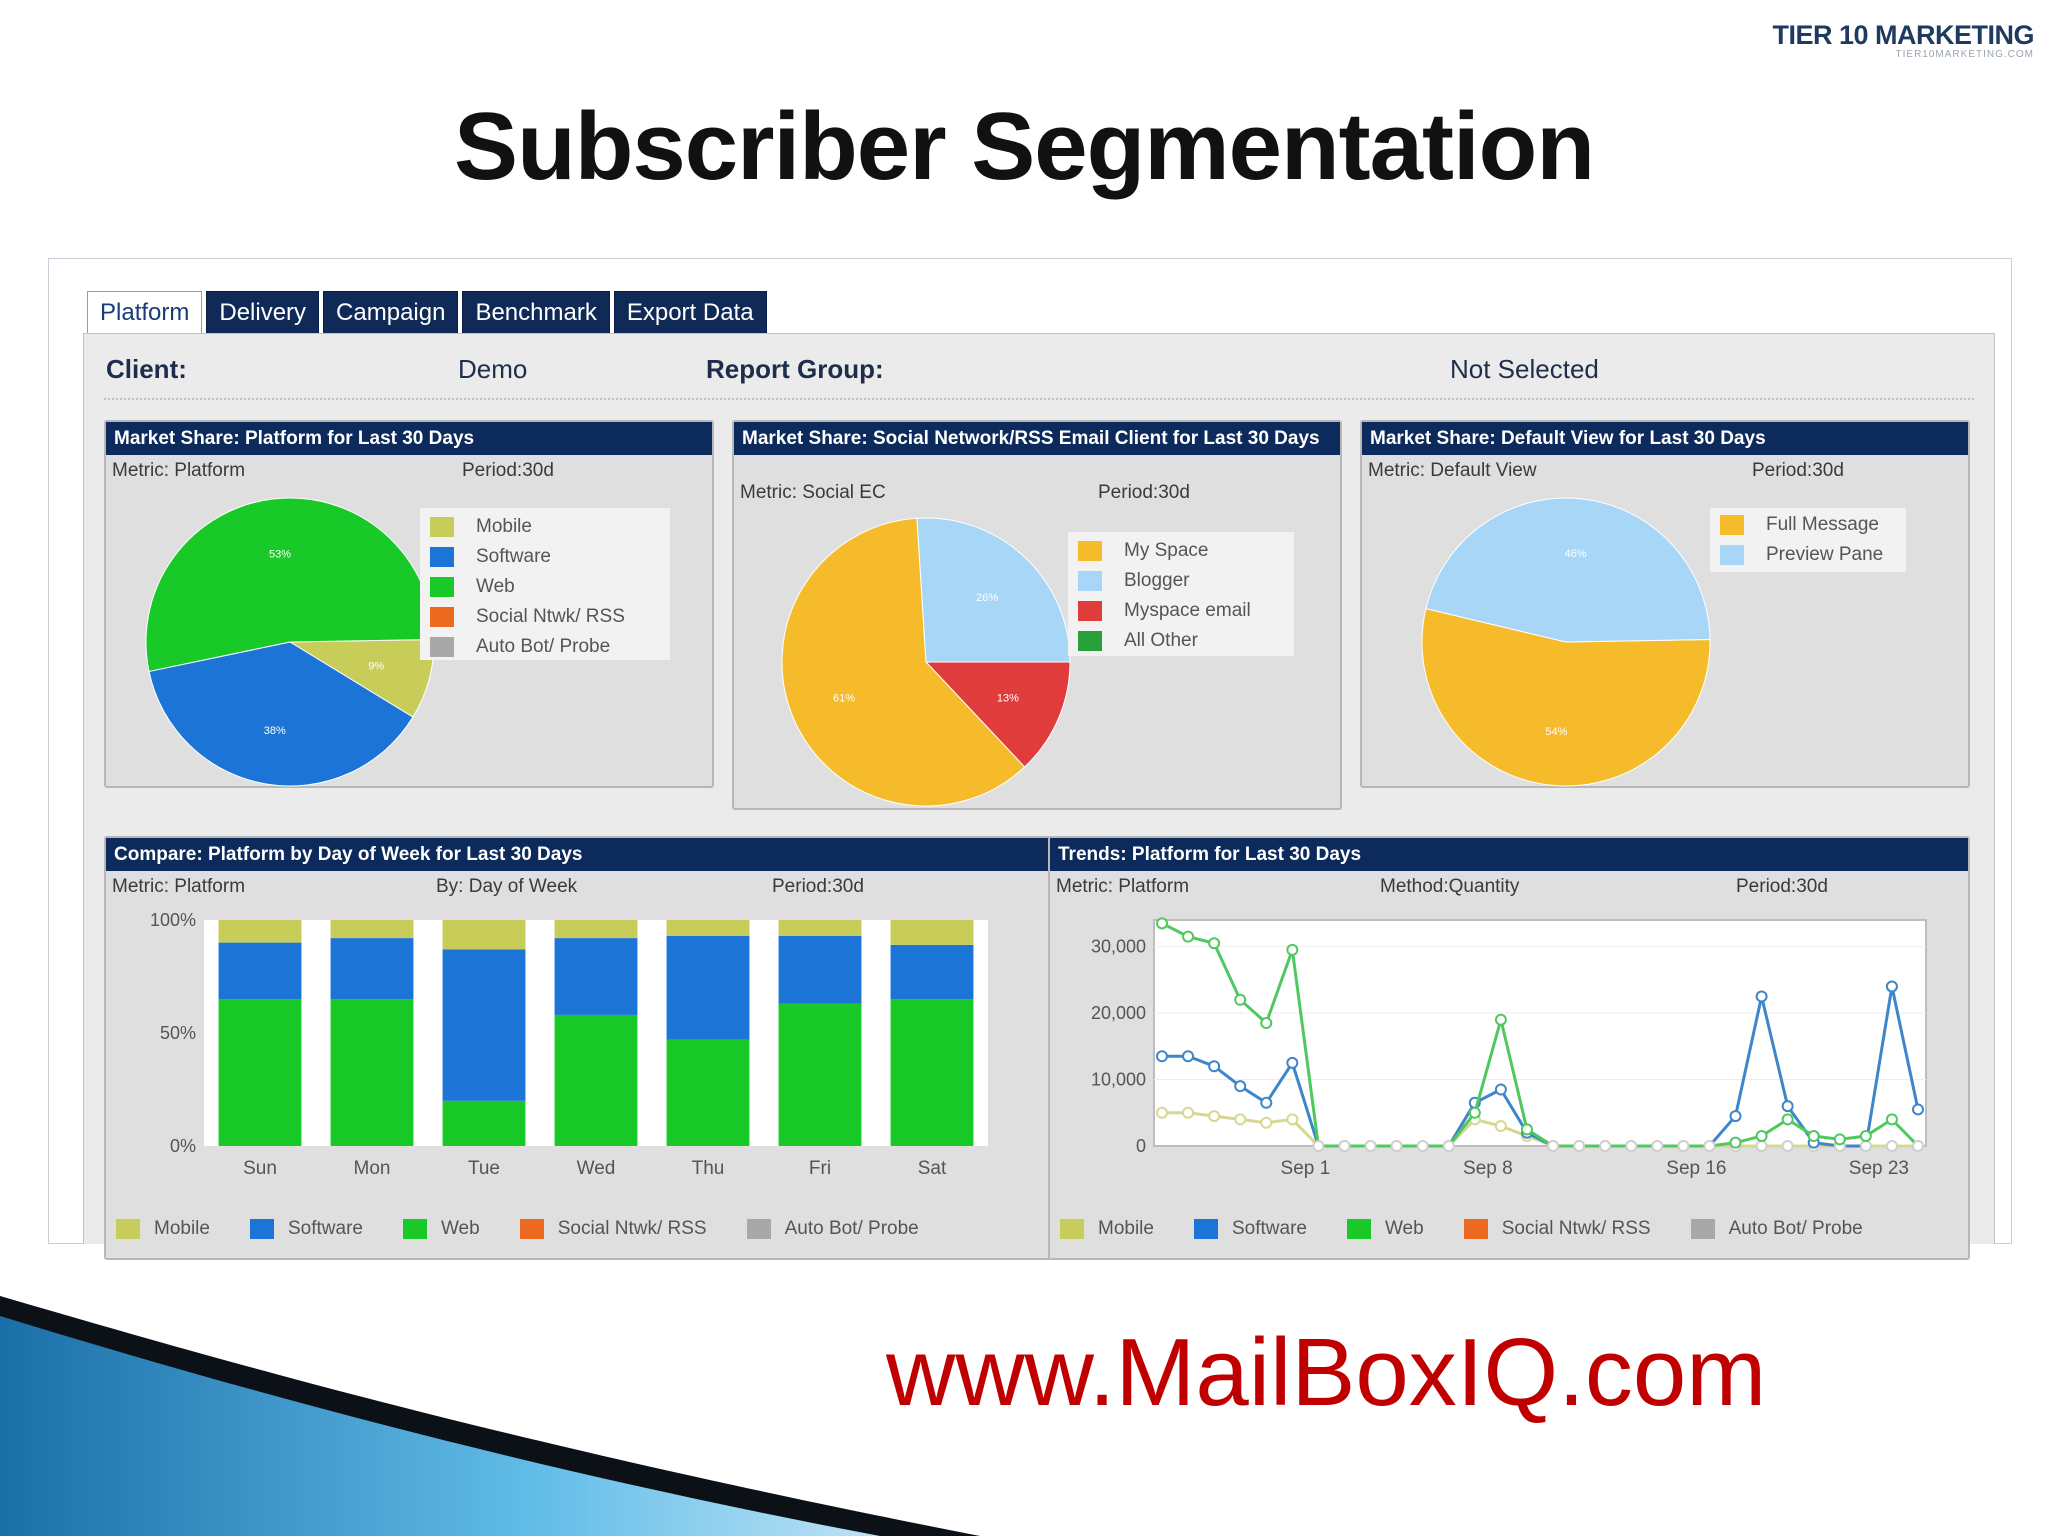 Image resolution: width=2048 pixels, height=1536 pixels. I want to click on legend-item: Auto Bot/ Probe, so click(1776, 1229).